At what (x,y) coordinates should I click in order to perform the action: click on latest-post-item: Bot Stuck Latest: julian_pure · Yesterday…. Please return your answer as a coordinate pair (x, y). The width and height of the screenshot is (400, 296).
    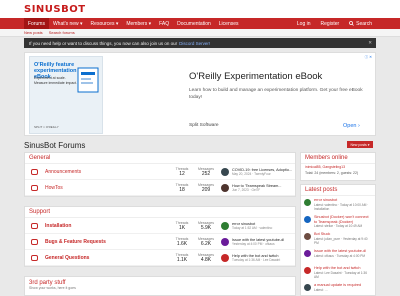
    Looking at the image, I should click on (338, 238).